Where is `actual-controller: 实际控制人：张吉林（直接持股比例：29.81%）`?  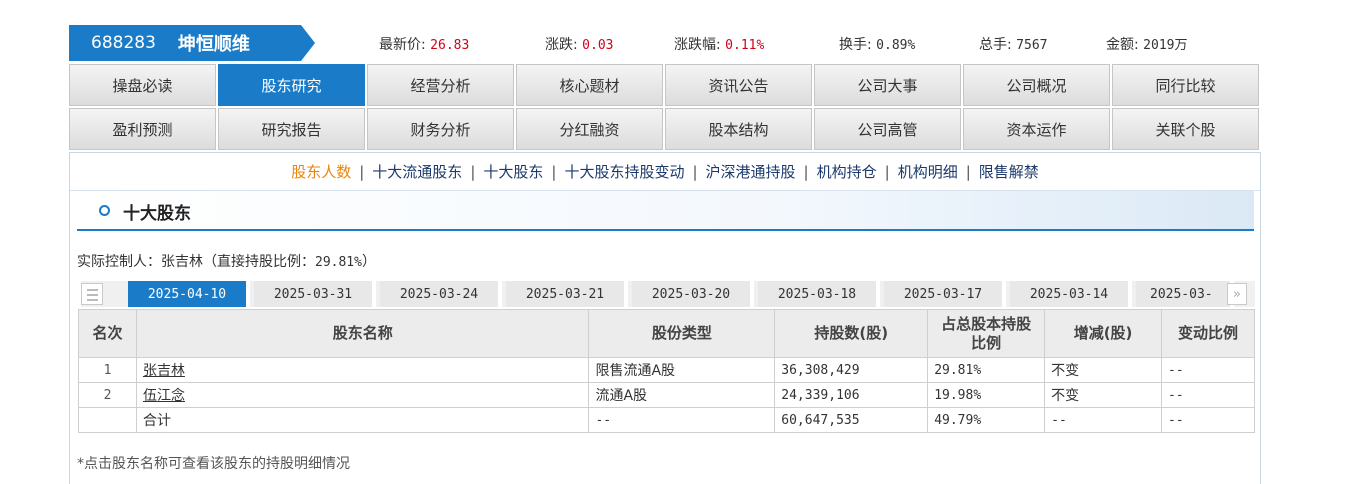 actual-controller: 实际控制人：张吉林（直接持股比例：29.81%） is located at coordinates (226, 262).